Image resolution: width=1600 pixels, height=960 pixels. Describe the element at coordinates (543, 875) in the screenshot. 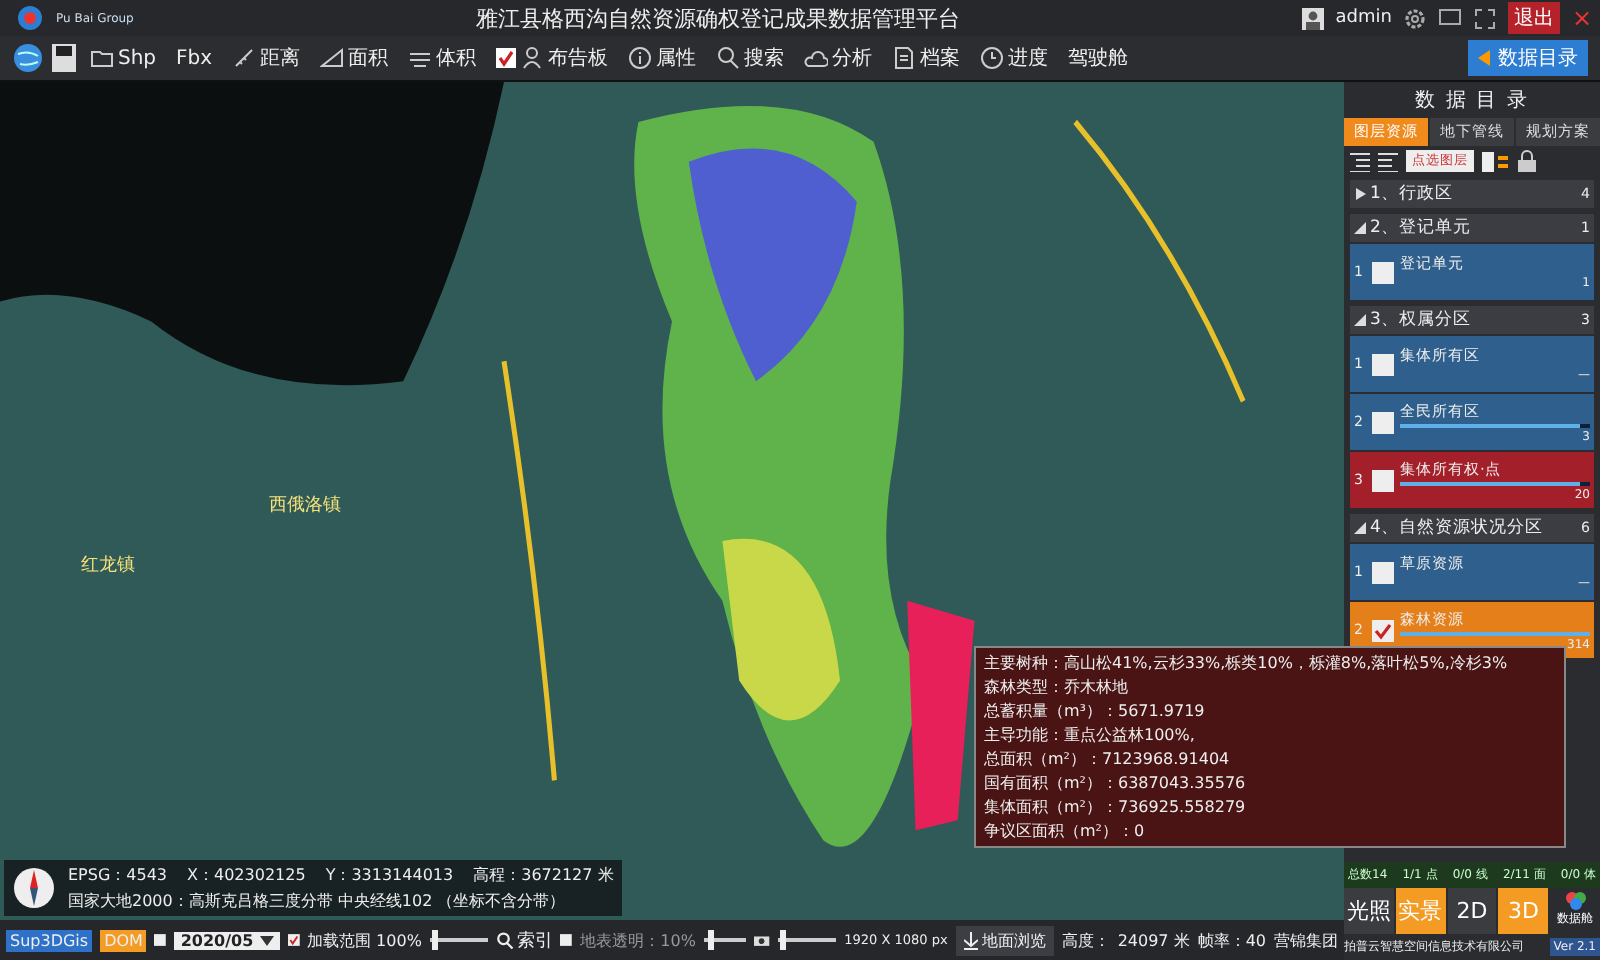

I see `elevation-text: 高程：3672127 米` at that location.